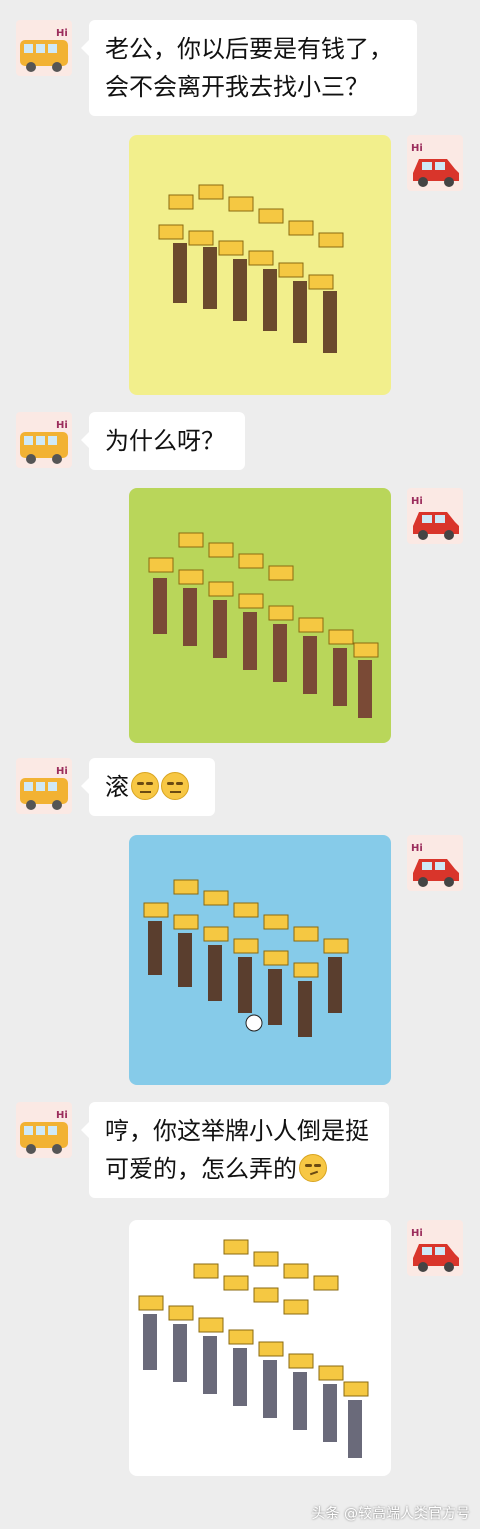 Image resolution: width=480 pixels, height=1529 pixels. I want to click on message-bubble: 哼，你这举牌小人倒是挺 可爱的，怎么弄的, so click(235, 1150).